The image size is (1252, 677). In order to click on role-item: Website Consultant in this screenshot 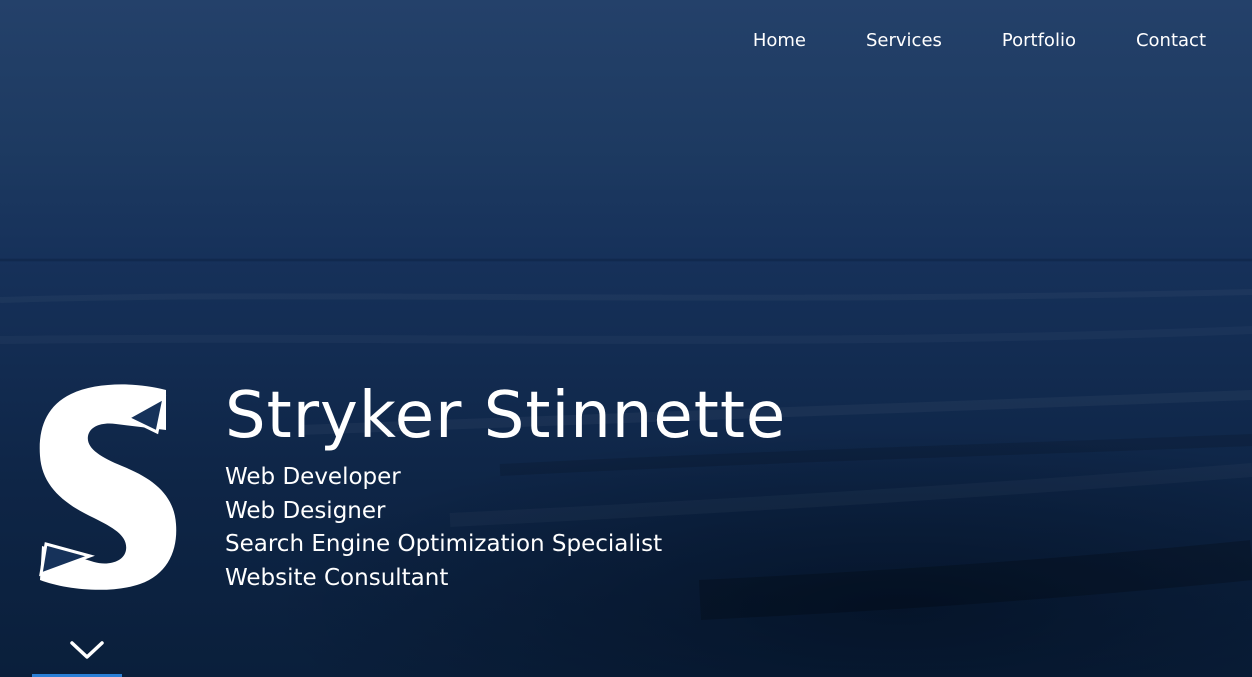, I will do `click(337, 577)`.